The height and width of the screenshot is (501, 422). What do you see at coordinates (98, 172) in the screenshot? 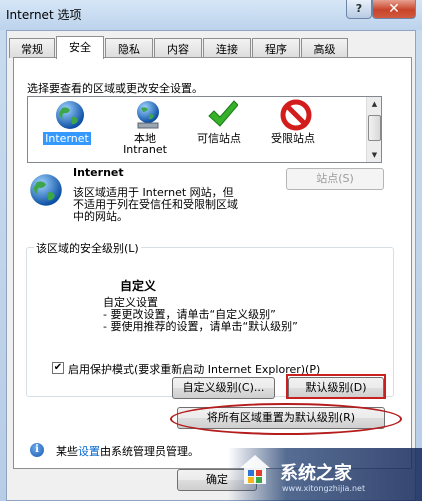
I see `zone-detail-title: Internet` at bounding box center [98, 172].